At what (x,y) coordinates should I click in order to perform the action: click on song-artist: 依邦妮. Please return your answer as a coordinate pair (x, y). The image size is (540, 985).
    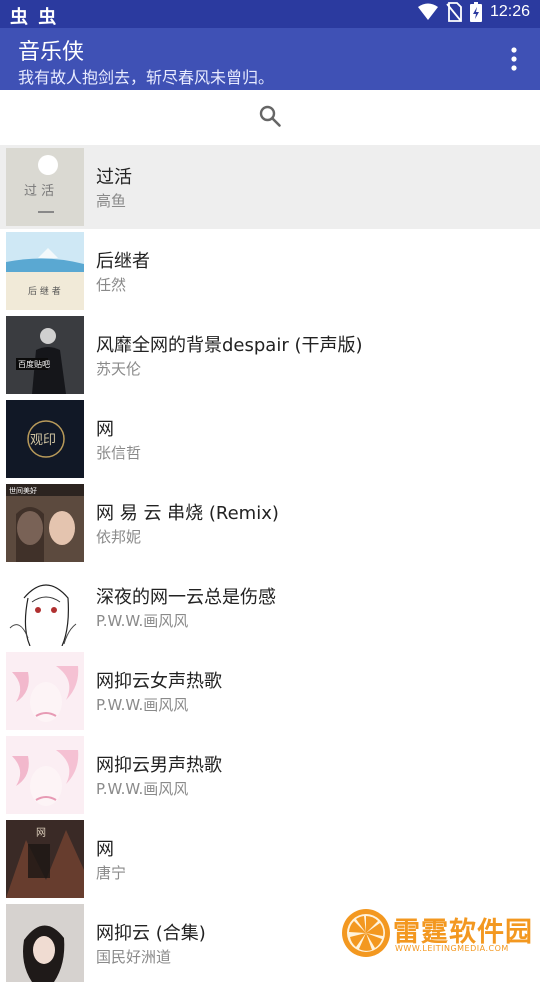
    Looking at the image, I should click on (119, 537).